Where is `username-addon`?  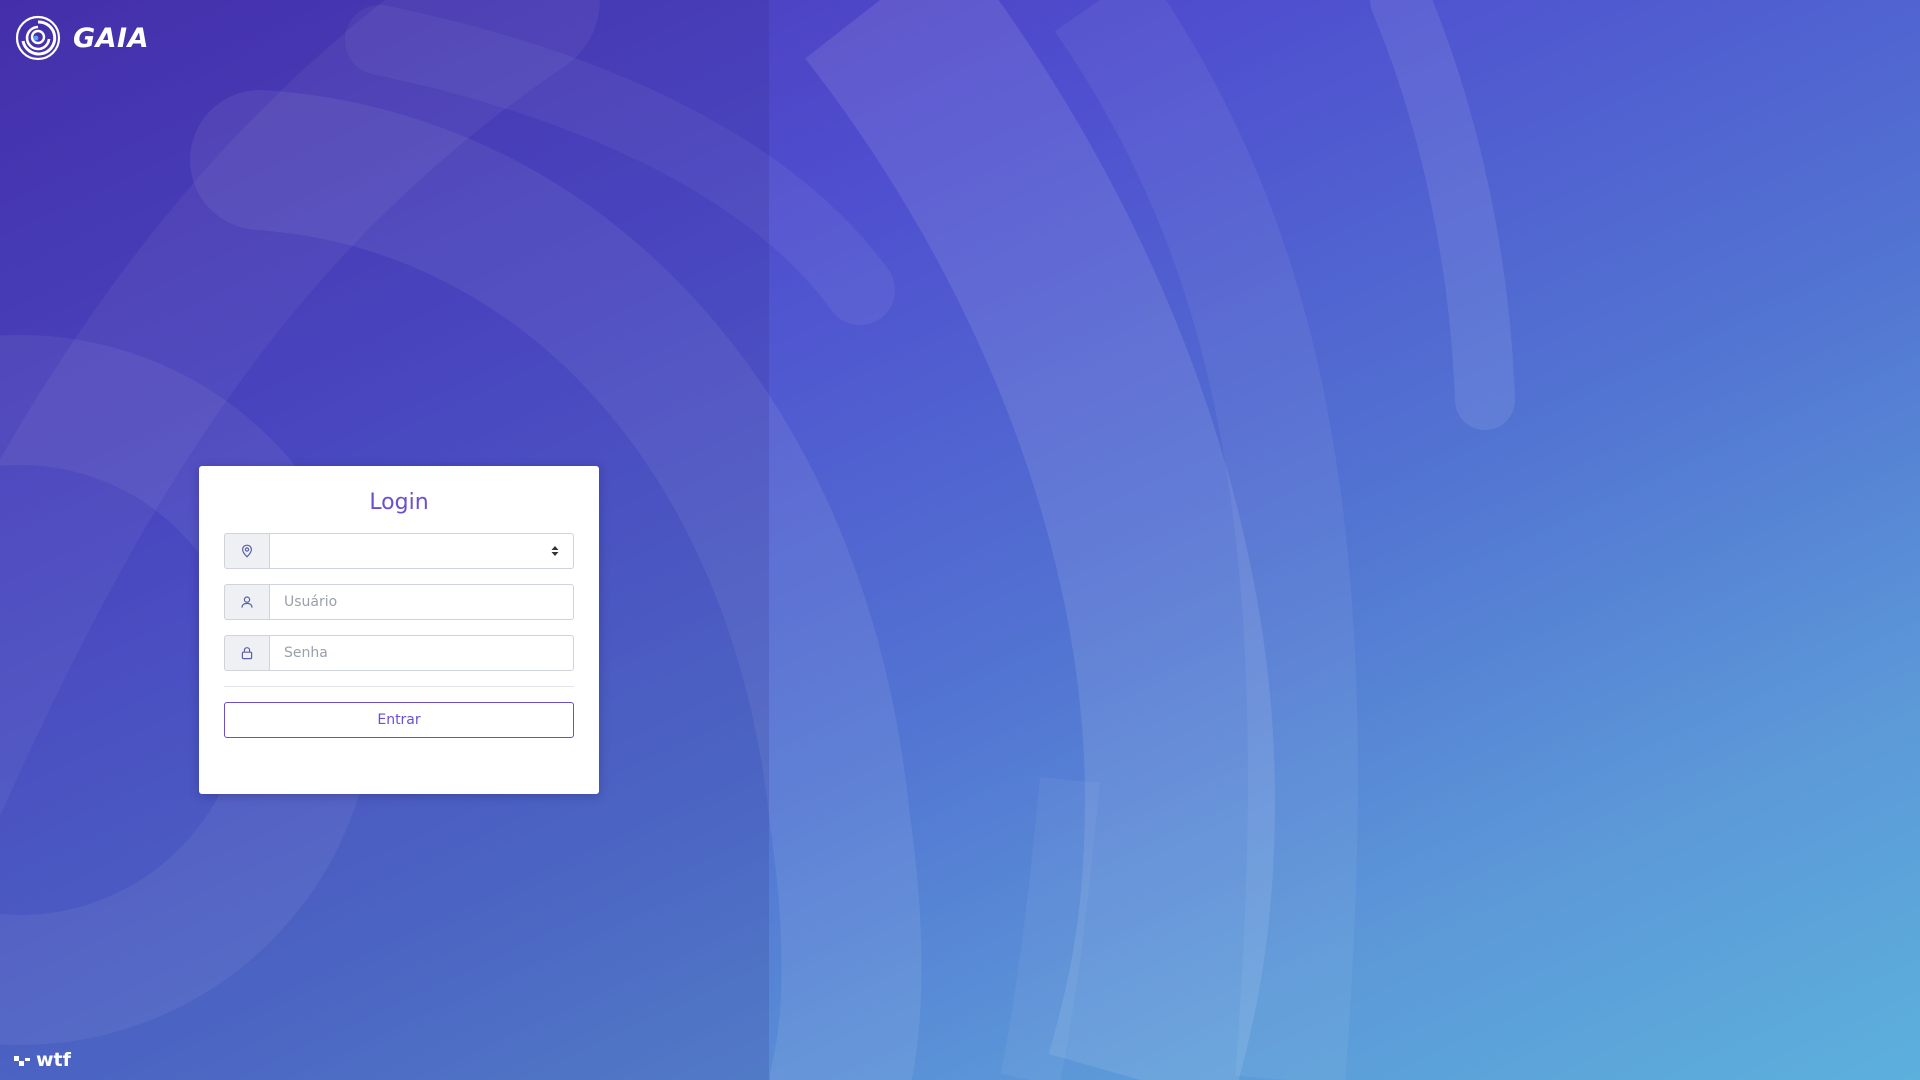 username-addon is located at coordinates (246, 602).